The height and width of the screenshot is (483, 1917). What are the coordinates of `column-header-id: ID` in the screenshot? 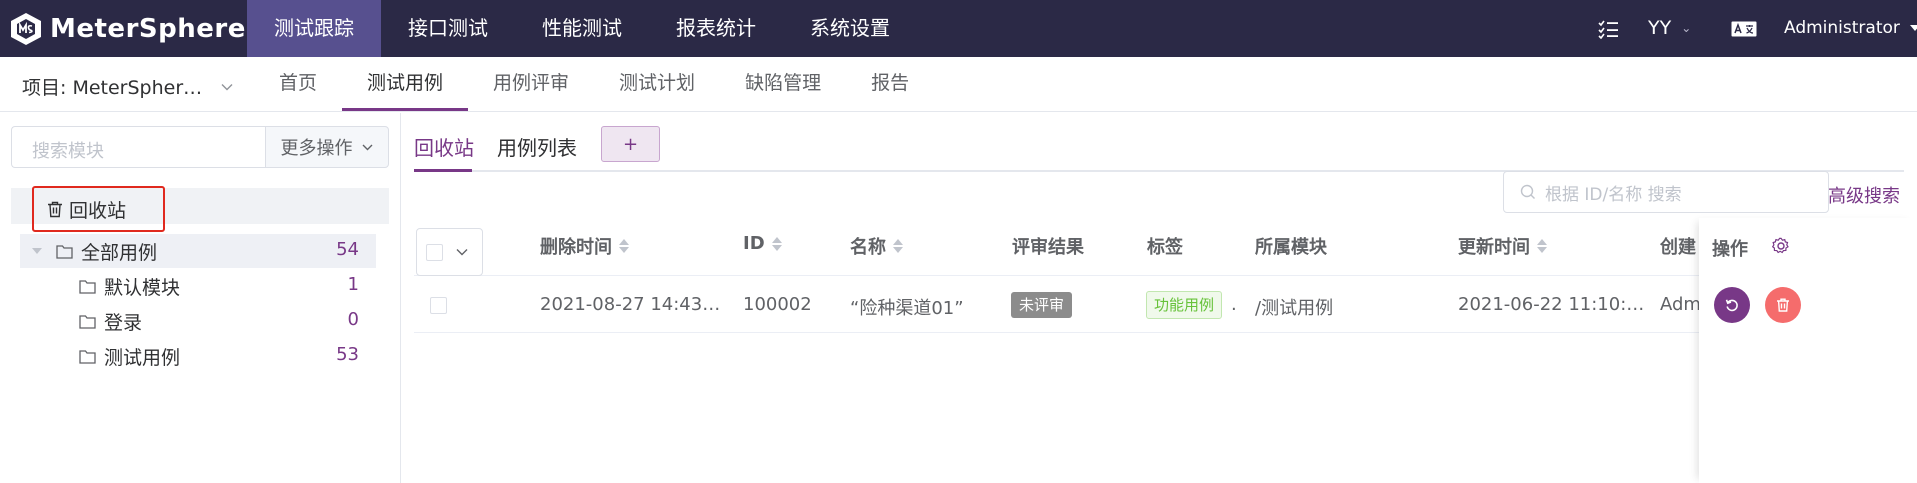 It's located at (762, 243).